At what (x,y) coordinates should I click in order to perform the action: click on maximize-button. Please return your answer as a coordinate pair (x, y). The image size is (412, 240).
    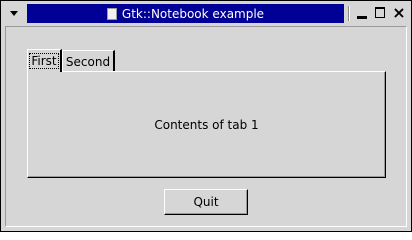
    Looking at the image, I should click on (381, 13).